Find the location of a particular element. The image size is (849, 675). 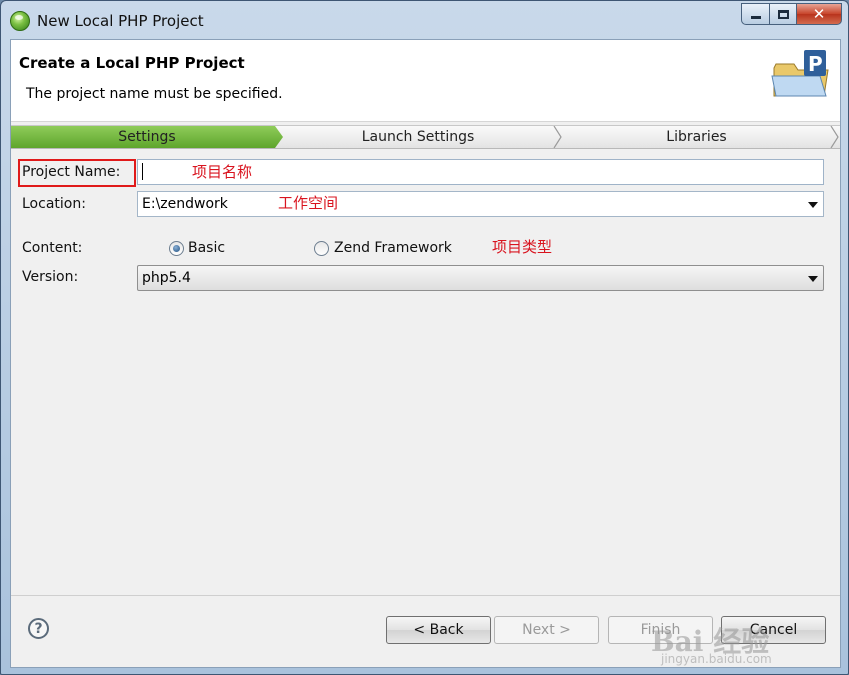

content-basic-radio is located at coordinates (176, 248).